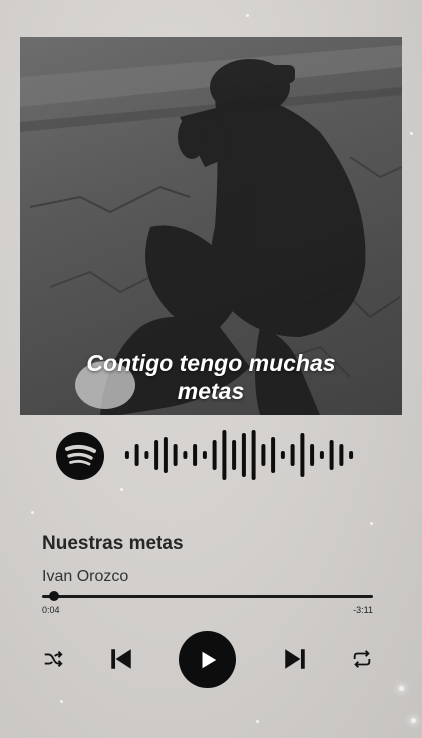  I want to click on shuffle-icon, so click(53, 659).